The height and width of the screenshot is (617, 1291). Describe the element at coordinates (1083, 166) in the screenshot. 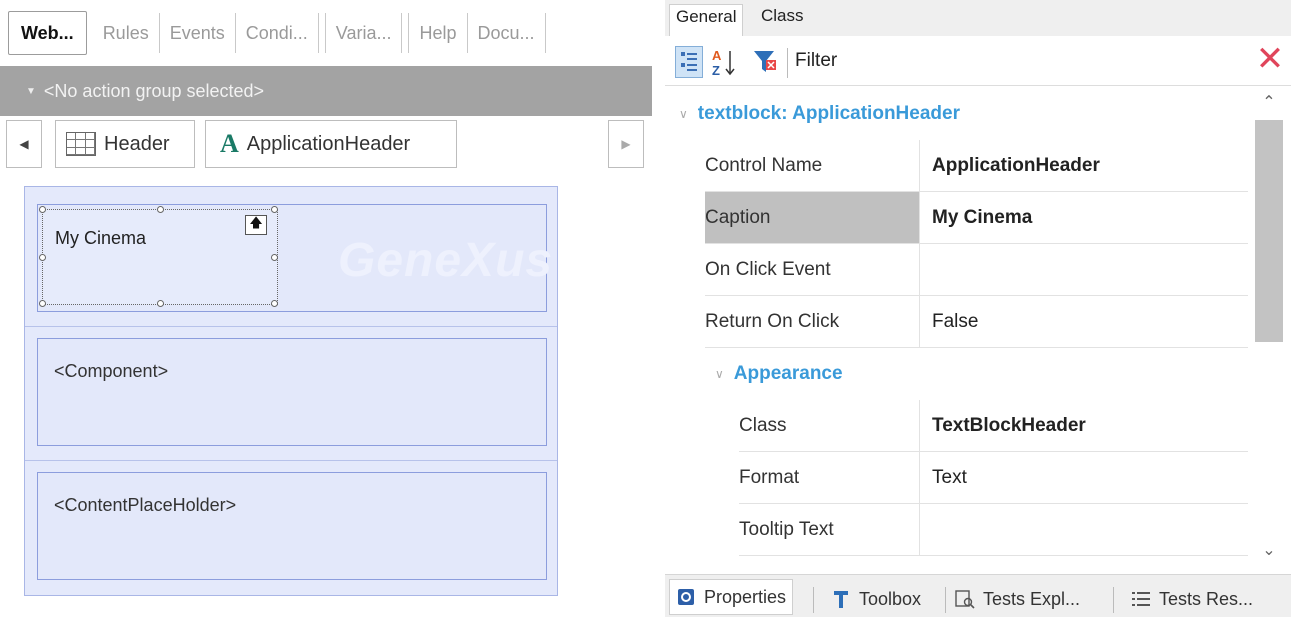

I see `property-value: ApplicationHeader` at that location.